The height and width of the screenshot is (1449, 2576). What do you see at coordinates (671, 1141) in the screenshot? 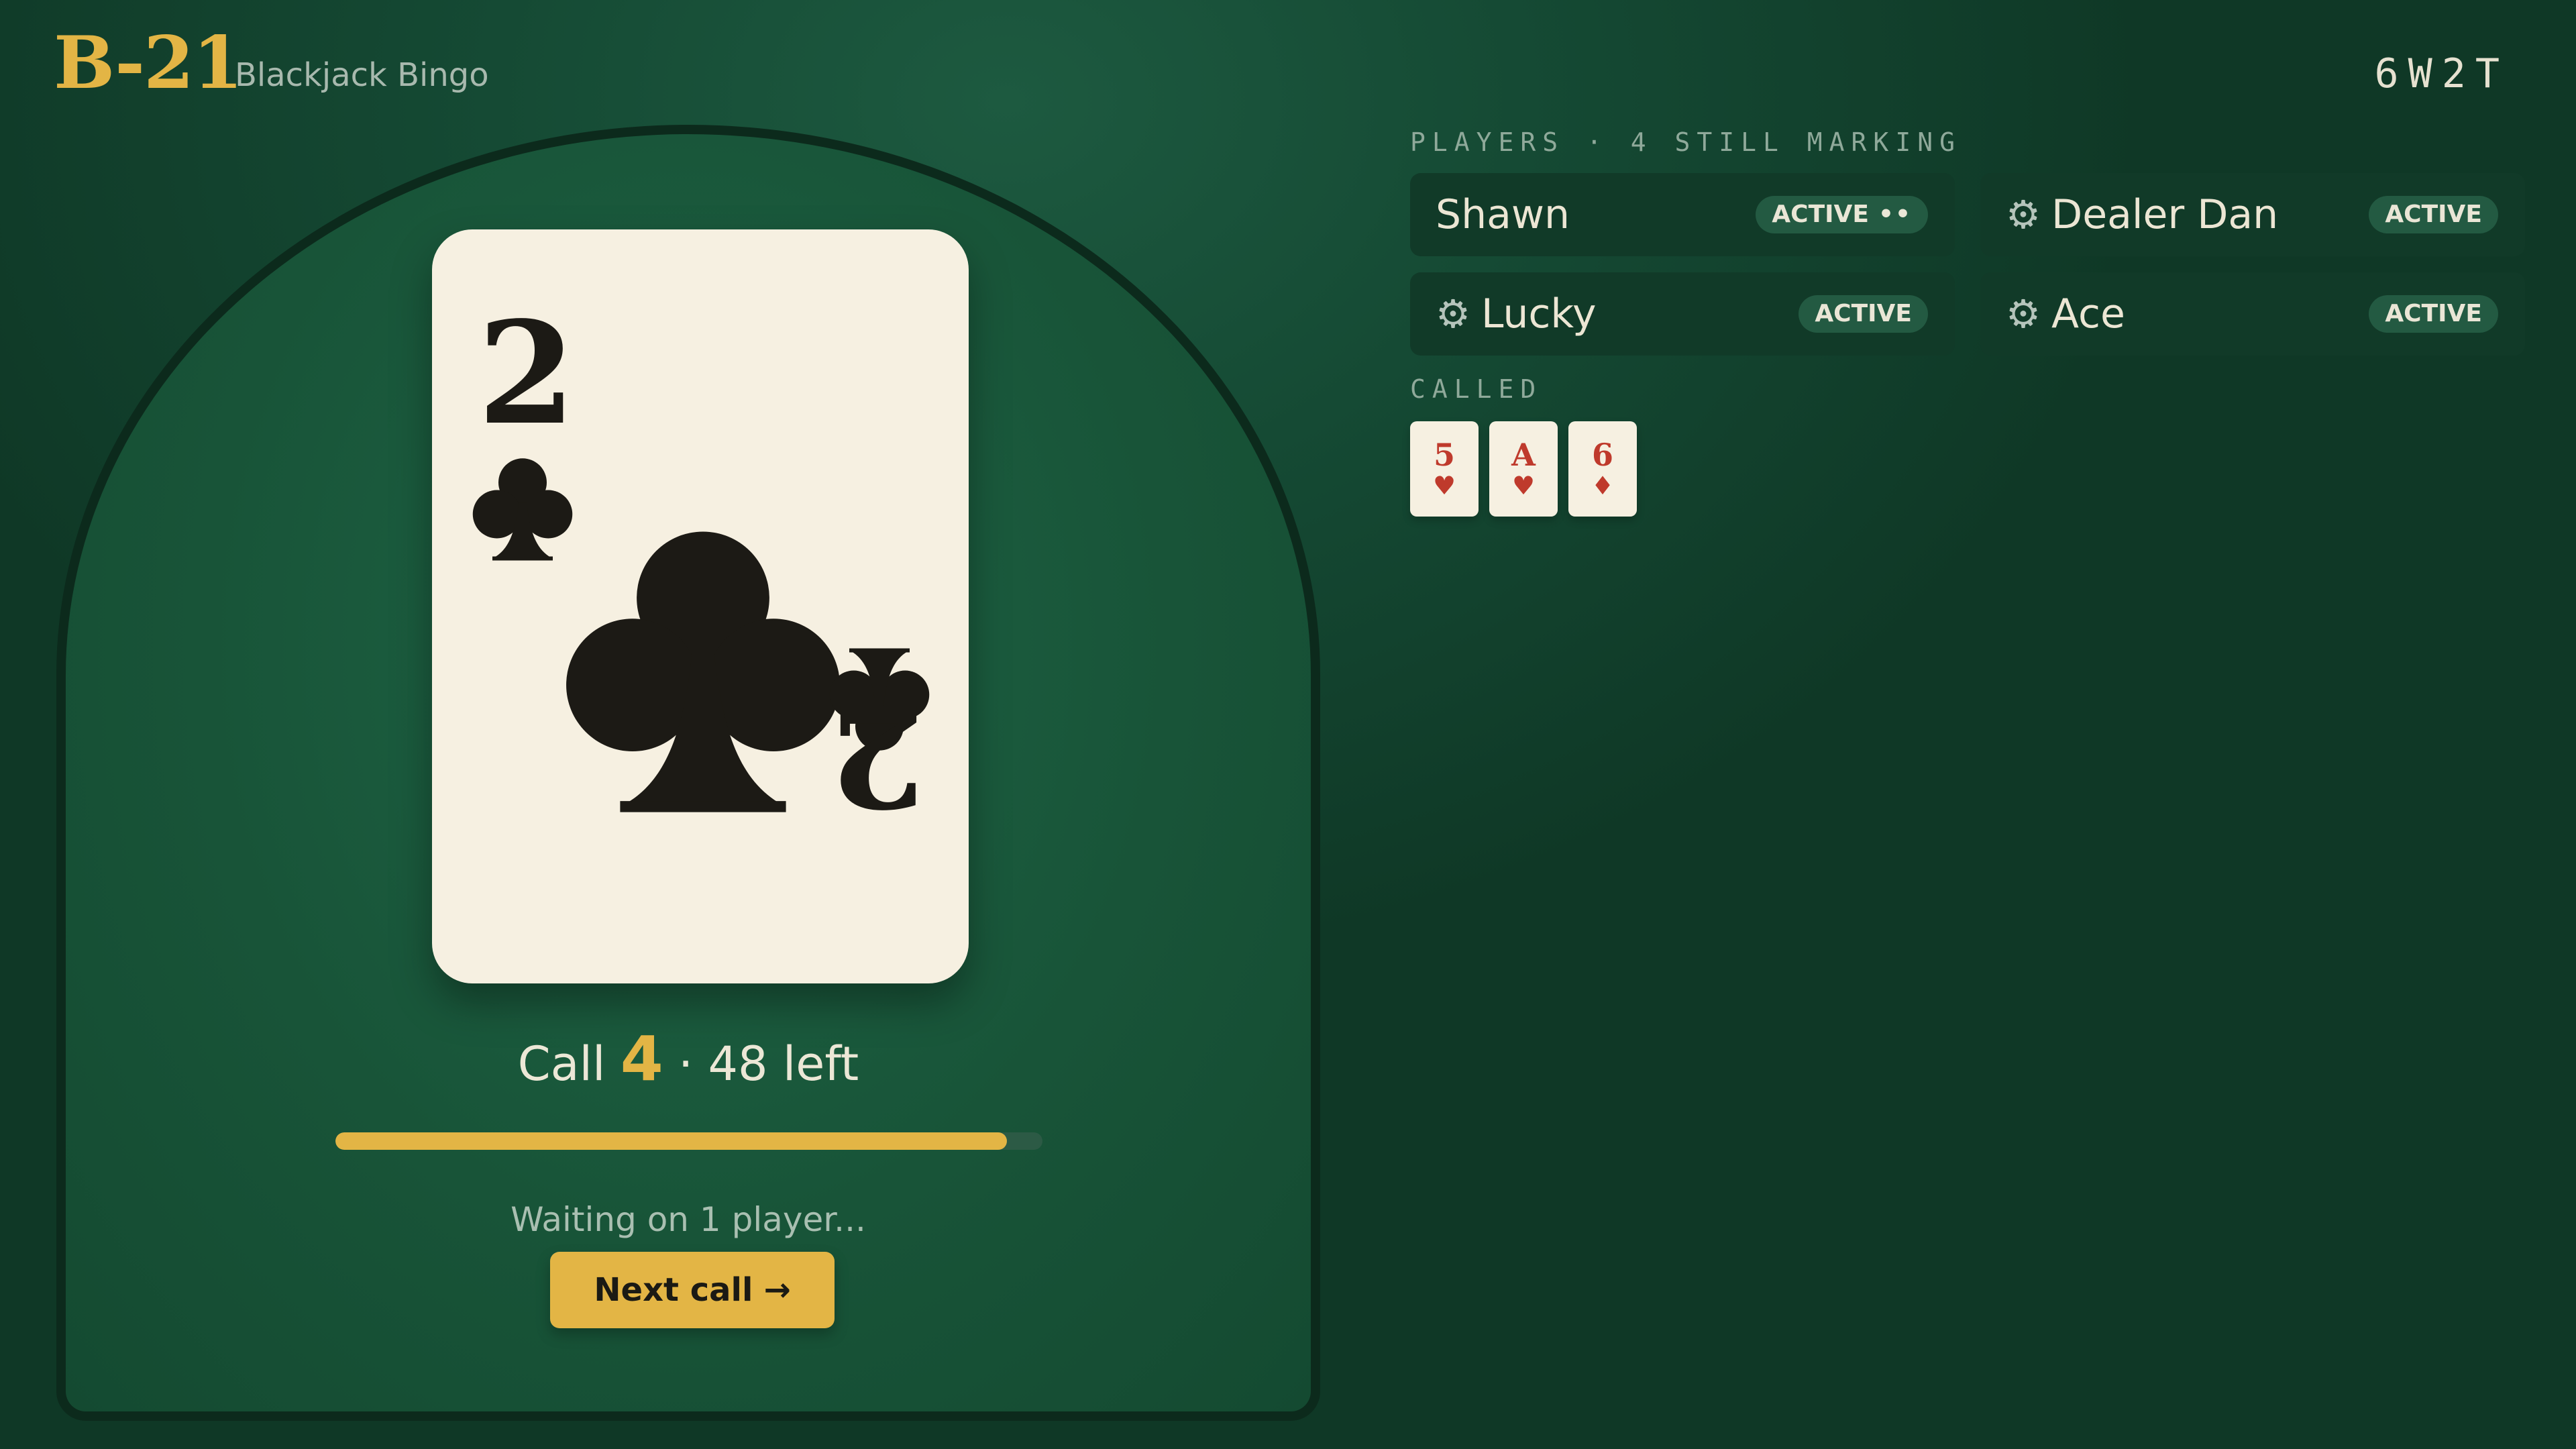
I see `call-progress-fill` at bounding box center [671, 1141].